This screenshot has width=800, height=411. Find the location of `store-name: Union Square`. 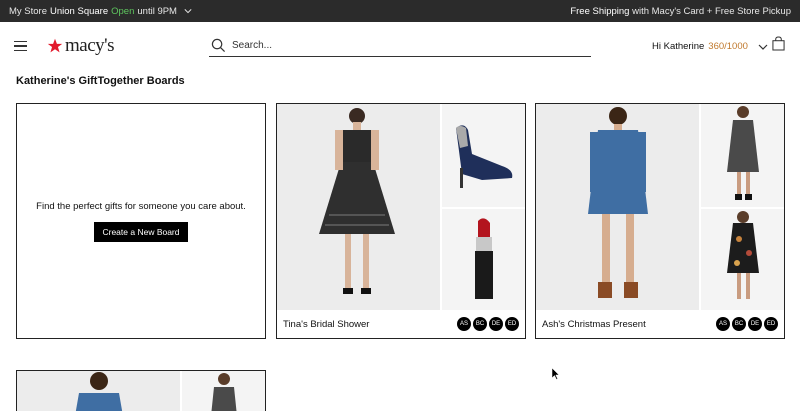

store-name: Union Square is located at coordinates (79, 11).